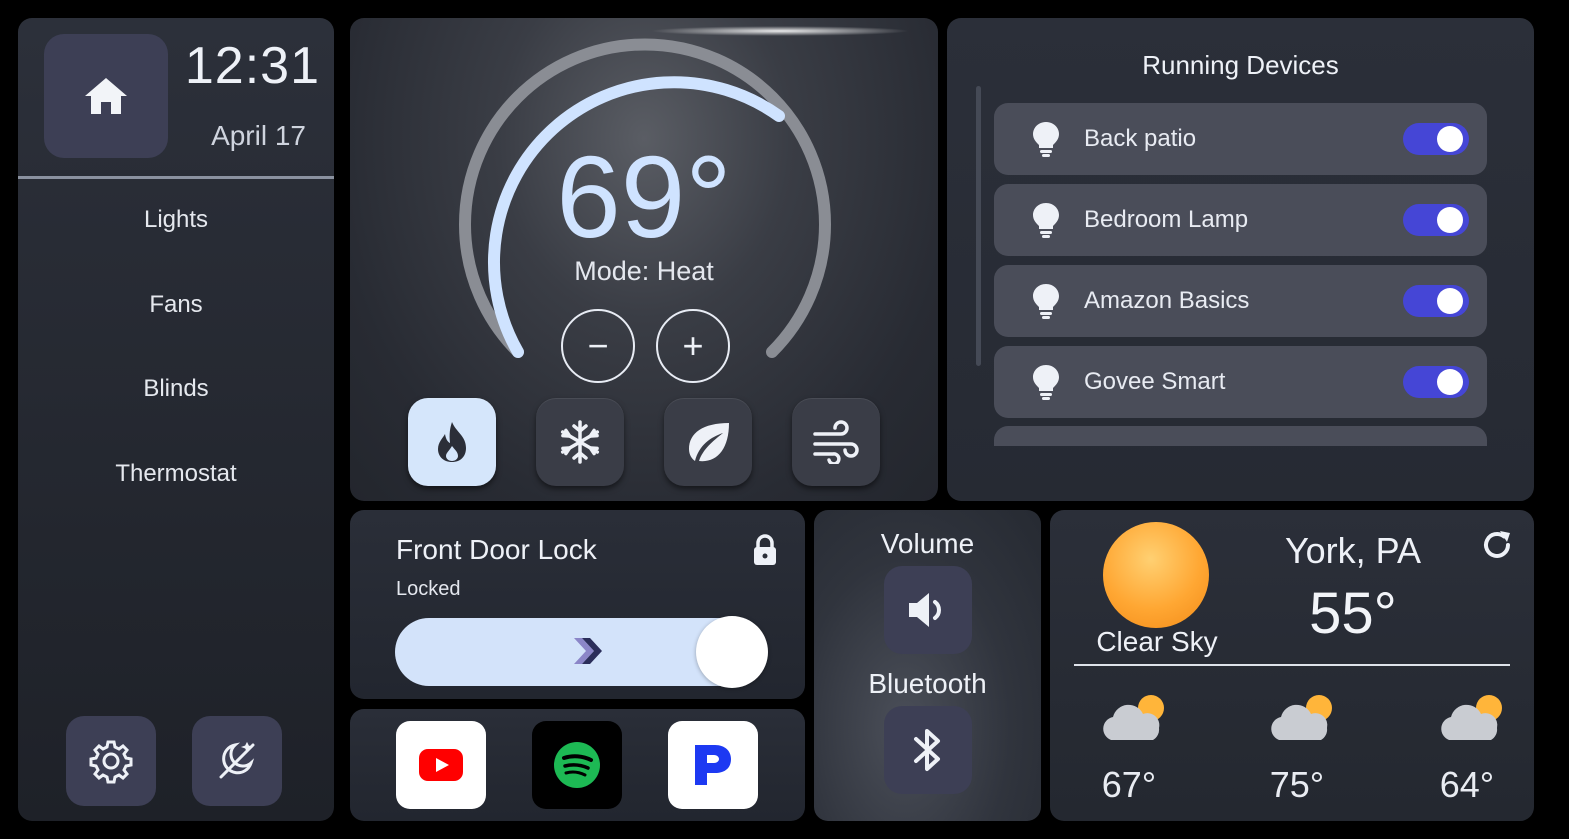  I want to click on spotify-icon, so click(577, 765).